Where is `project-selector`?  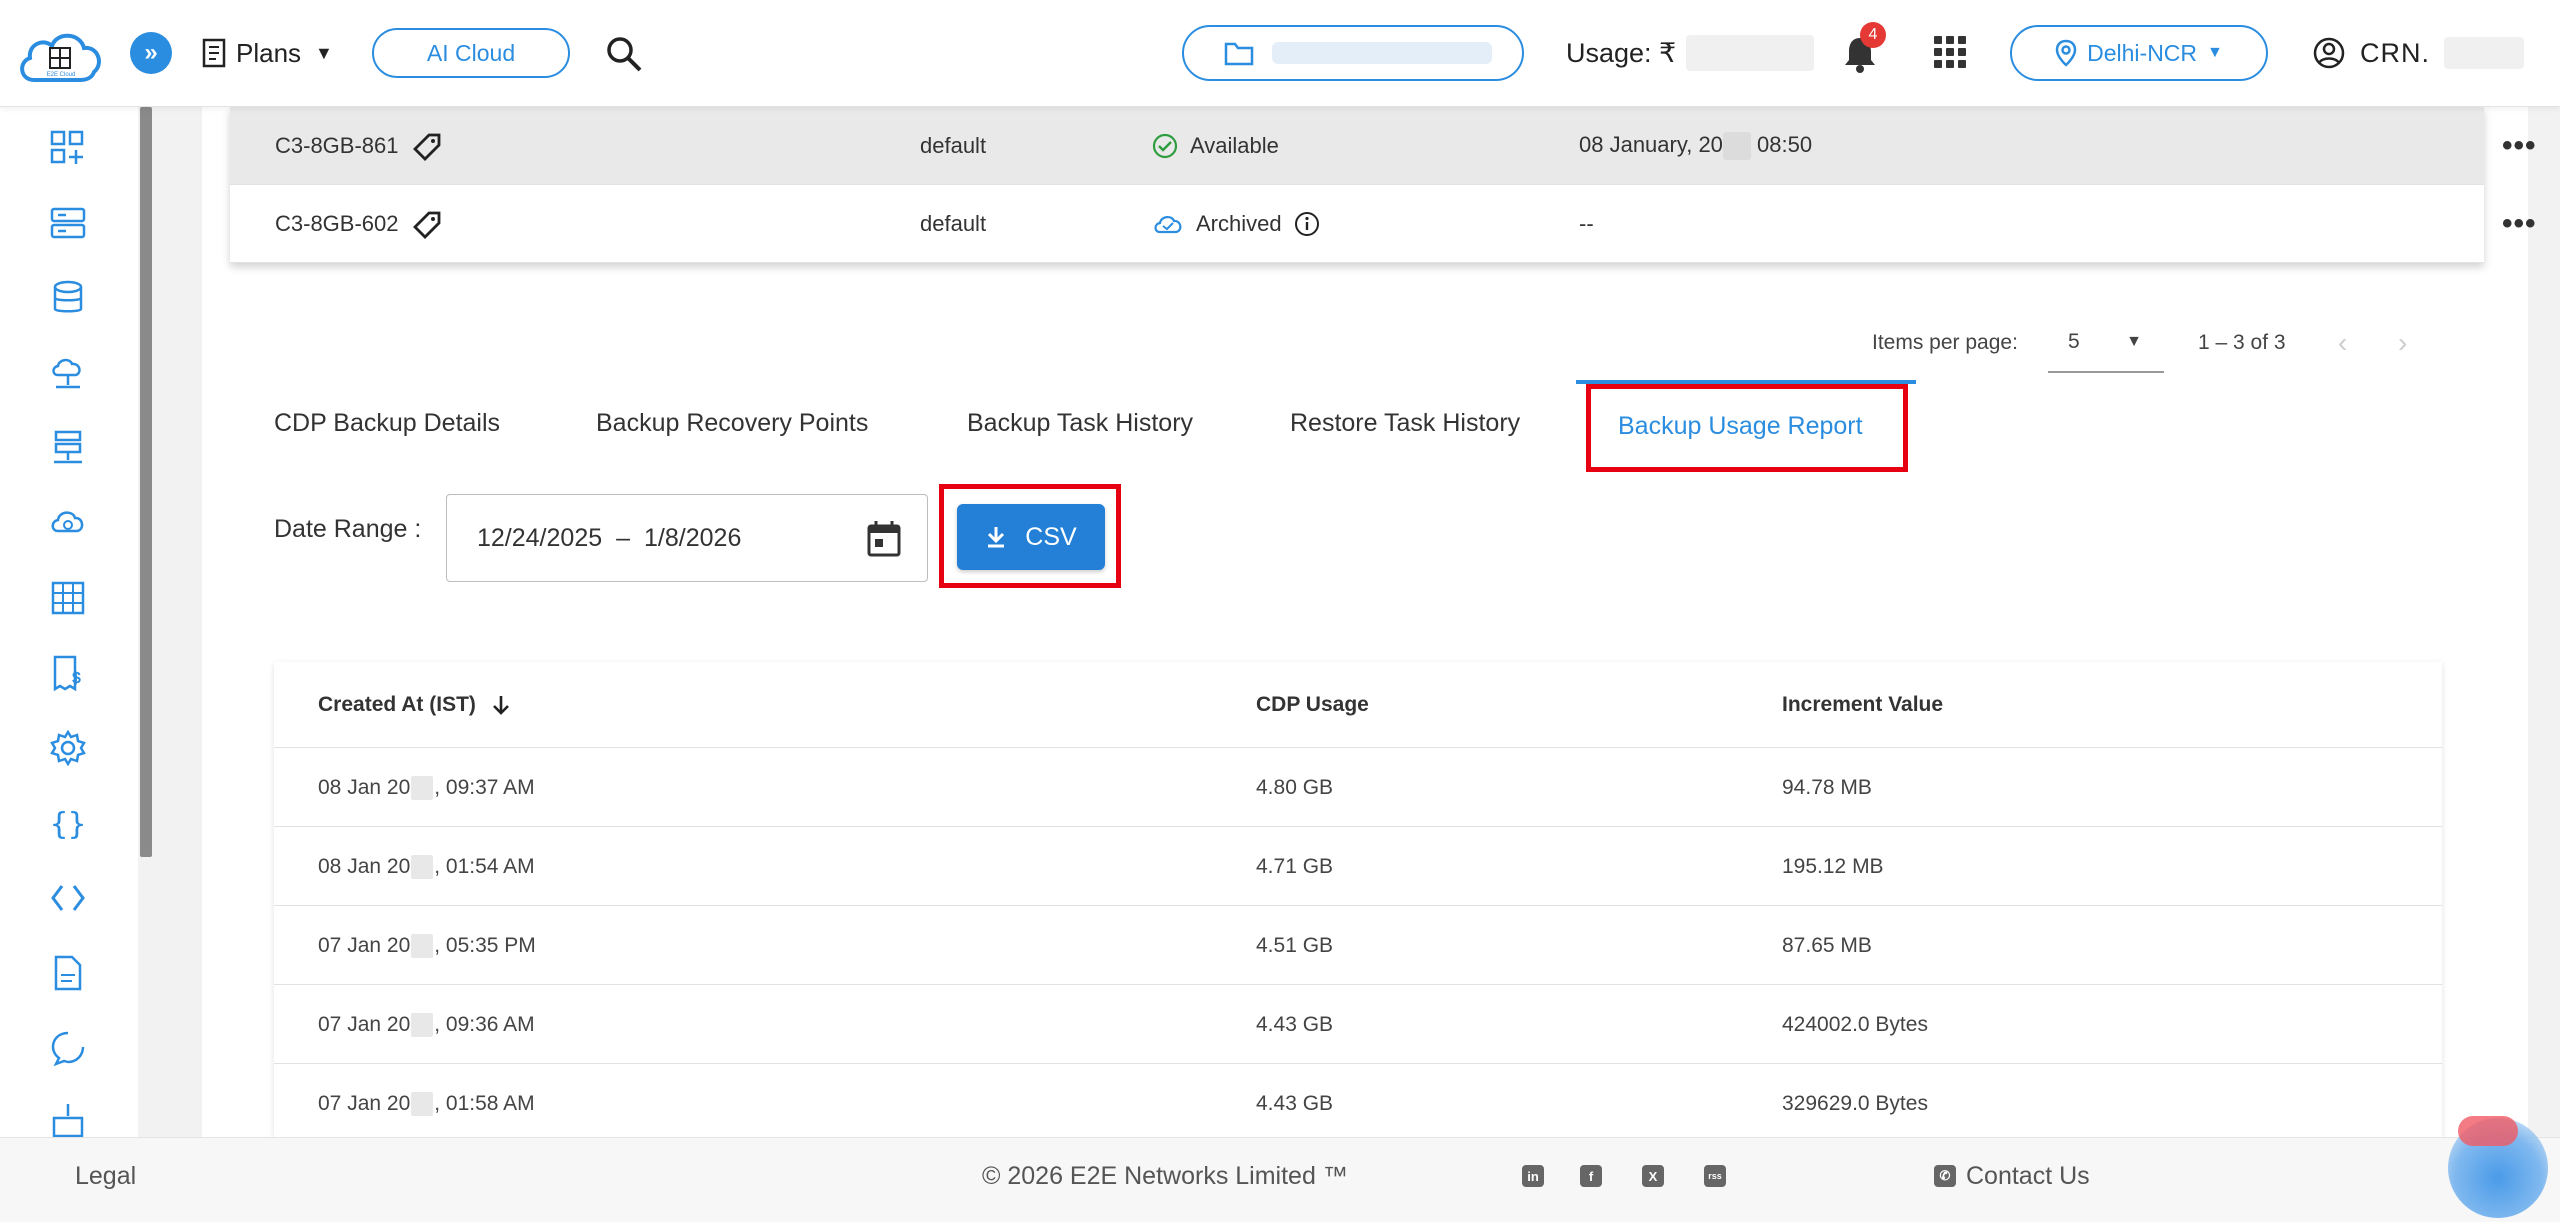
project-selector is located at coordinates (1353, 53).